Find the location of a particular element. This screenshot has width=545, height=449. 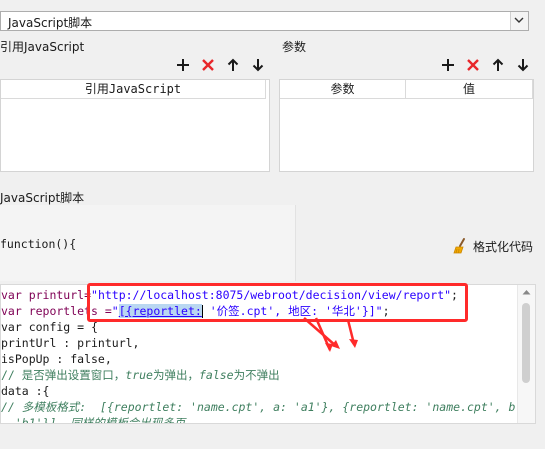

code-text: var config = { is located at coordinates (49, 327).